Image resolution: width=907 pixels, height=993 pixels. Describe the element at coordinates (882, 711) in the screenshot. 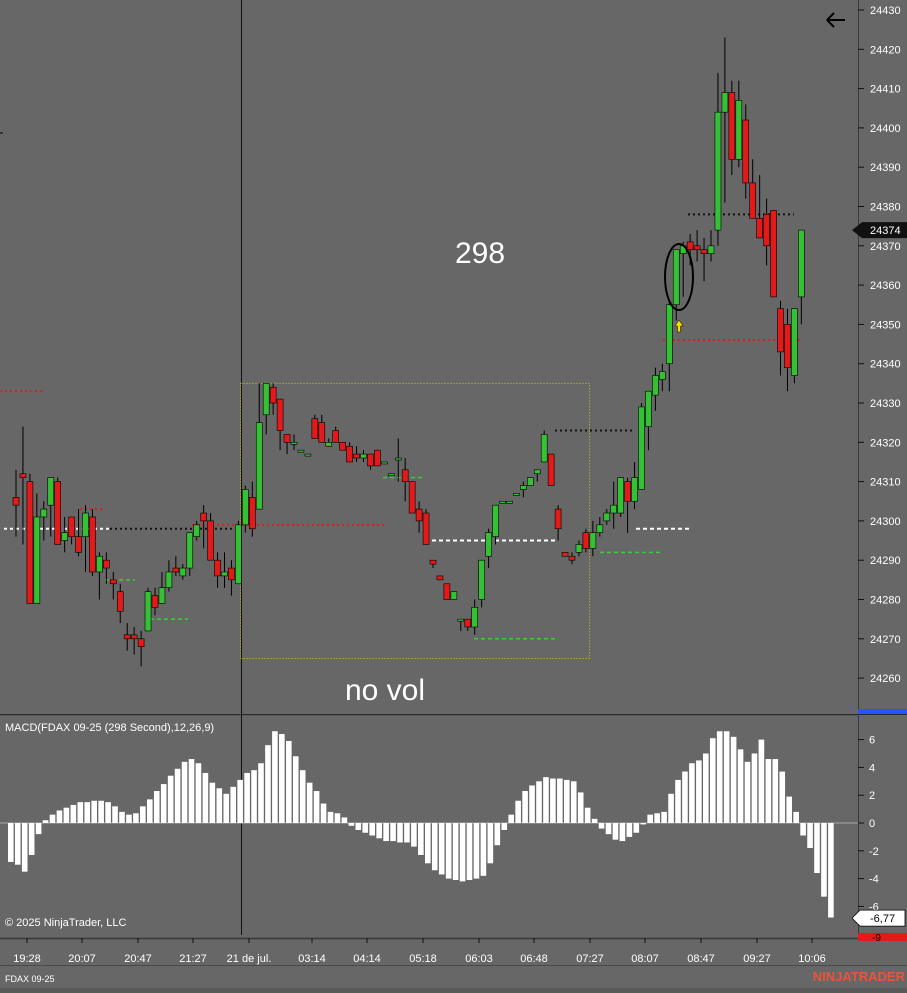

I see `offscreen-price-tag` at that location.